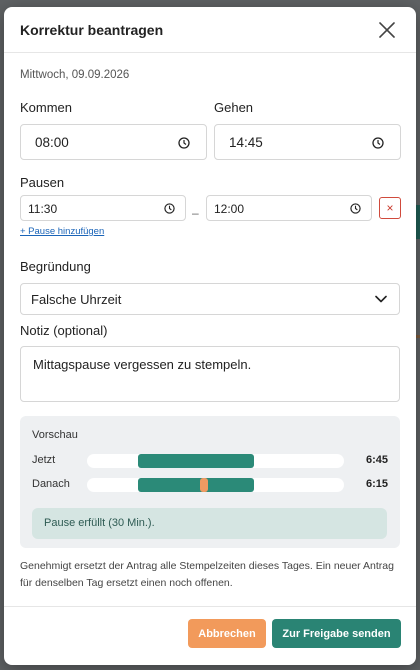 This screenshot has height=670, width=420. What do you see at coordinates (46, 107) in the screenshot?
I see `kommen-label: Kommen` at bounding box center [46, 107].